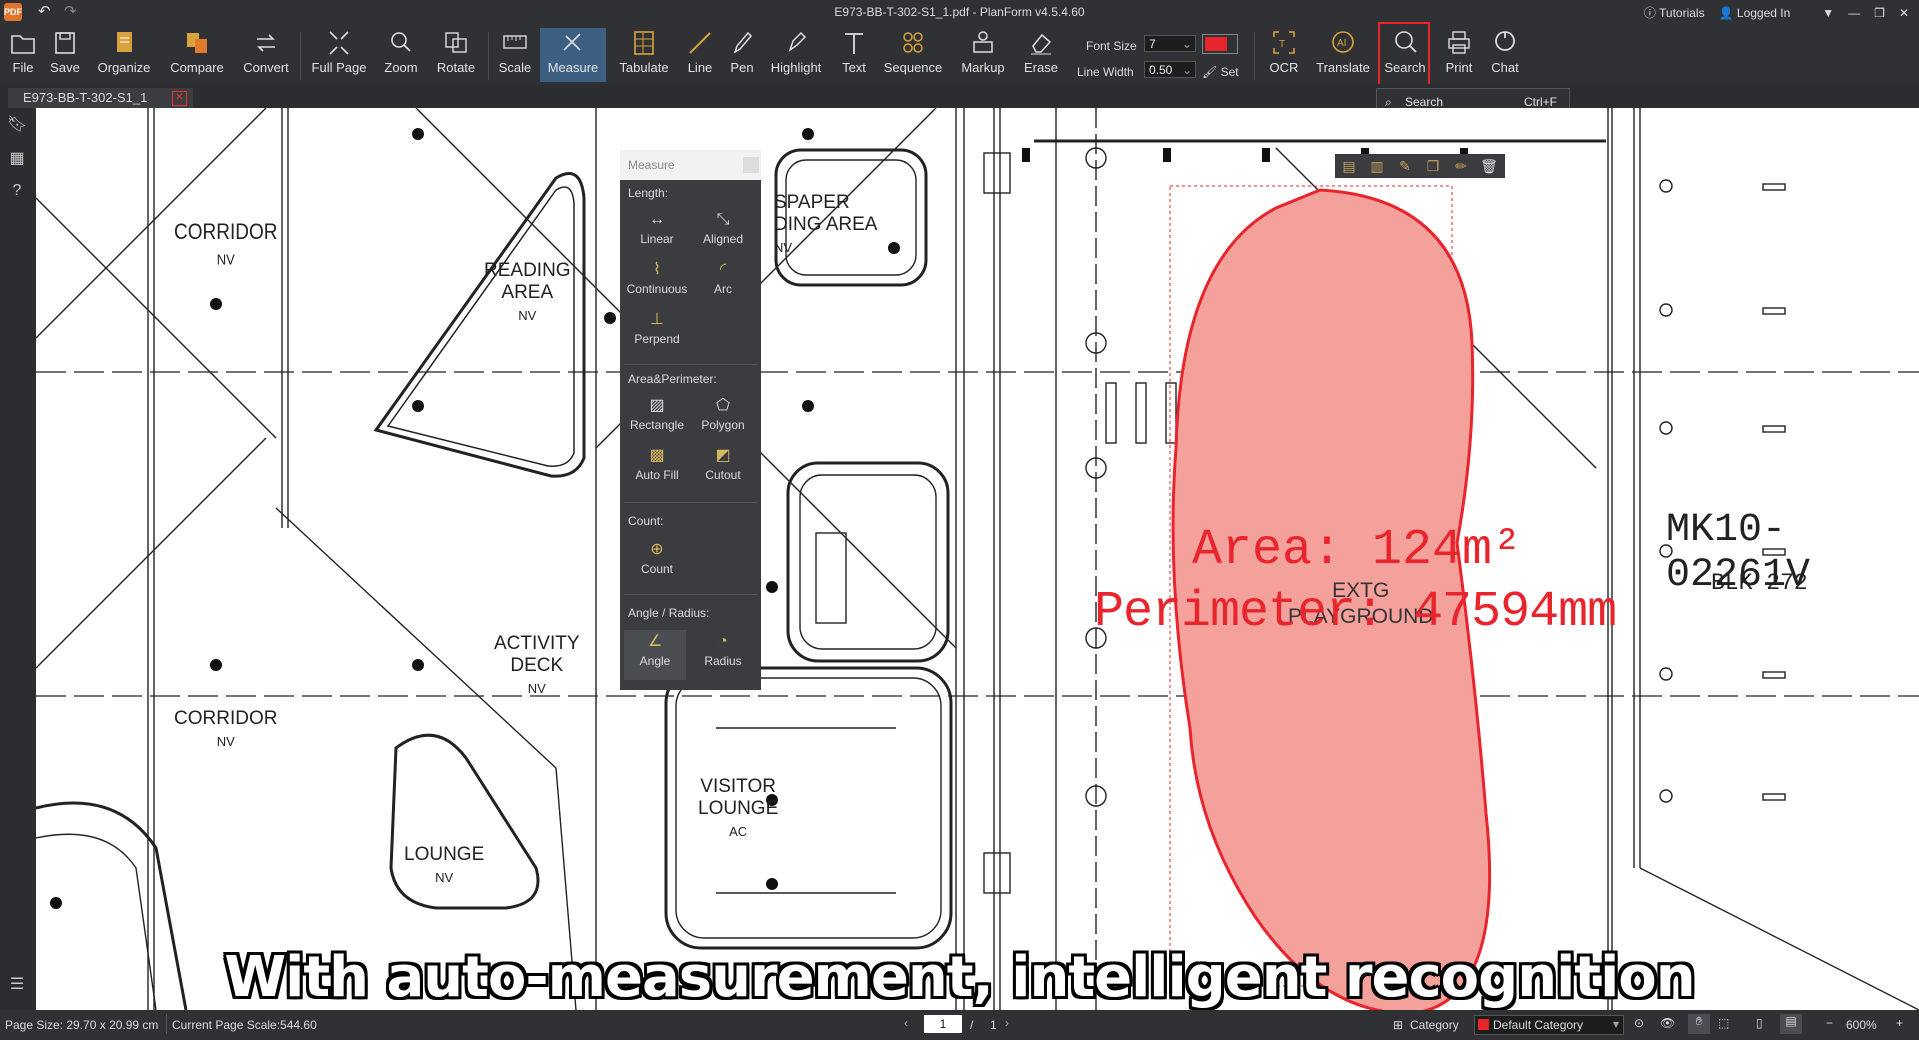 Image resolution: width=1919 pixels, height=1040 pixels. Describe the element at coordinates (1723, 1023) in the screenshot. I see `select-tool-icon: ⬚` at that location.